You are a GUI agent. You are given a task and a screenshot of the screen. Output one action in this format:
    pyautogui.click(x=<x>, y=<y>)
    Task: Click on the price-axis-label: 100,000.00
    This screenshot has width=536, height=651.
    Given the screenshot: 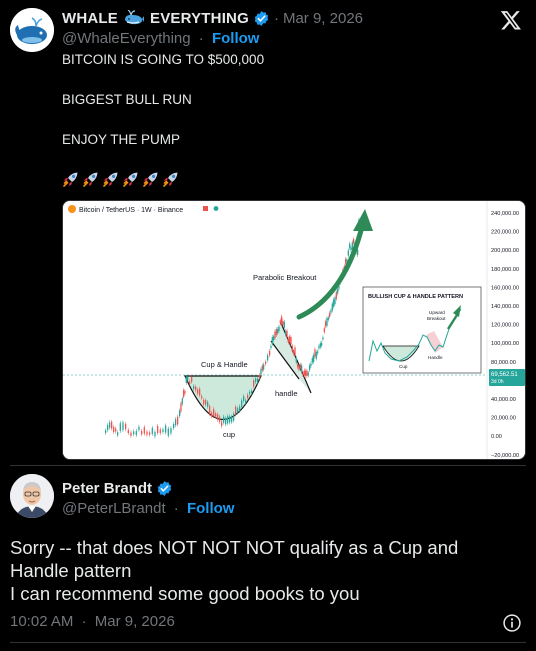 What is the action you would take?
    pyautogui.click(x=505, y=344)
    